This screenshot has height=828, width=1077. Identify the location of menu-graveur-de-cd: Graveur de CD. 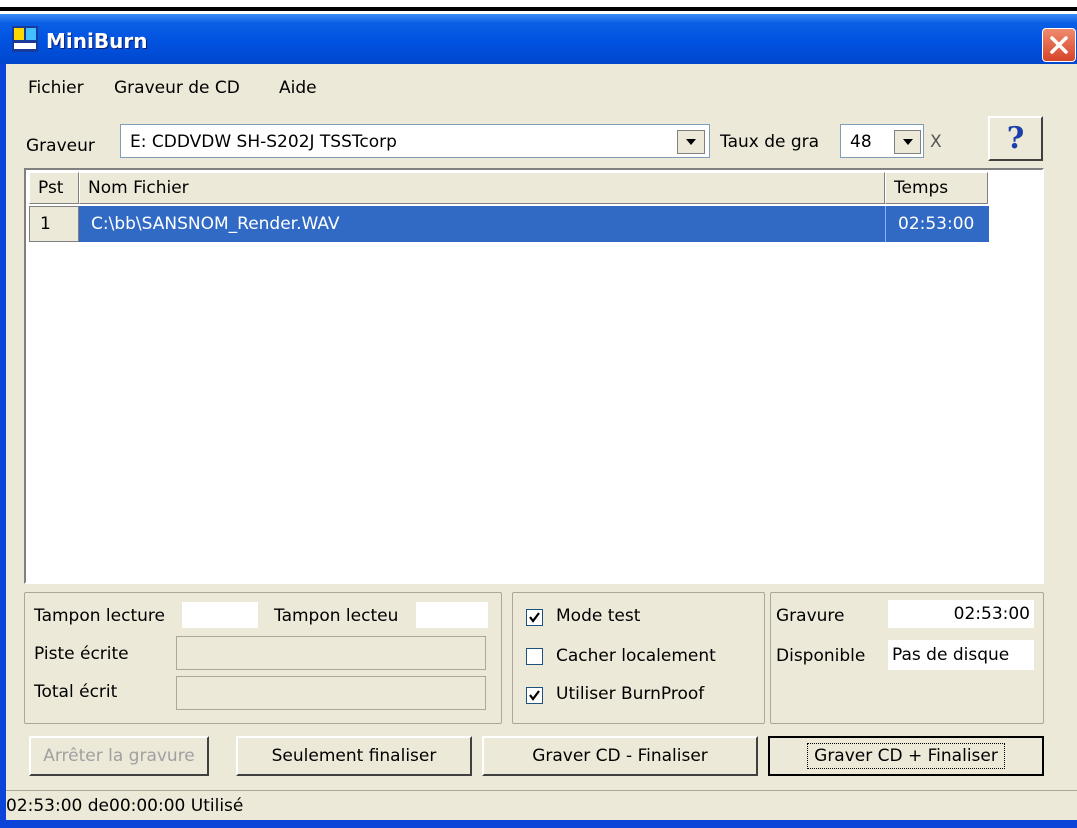
(177, 88).